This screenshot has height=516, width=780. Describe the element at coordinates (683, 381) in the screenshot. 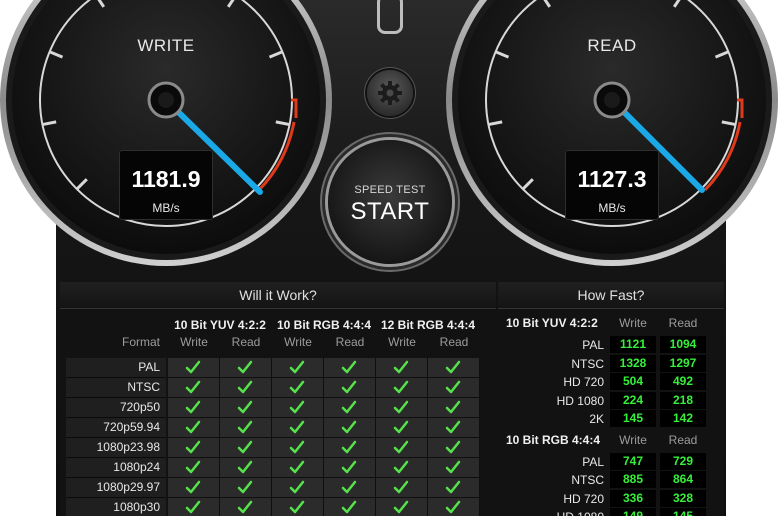

I see `how-fast-read-value: 492` at that location.